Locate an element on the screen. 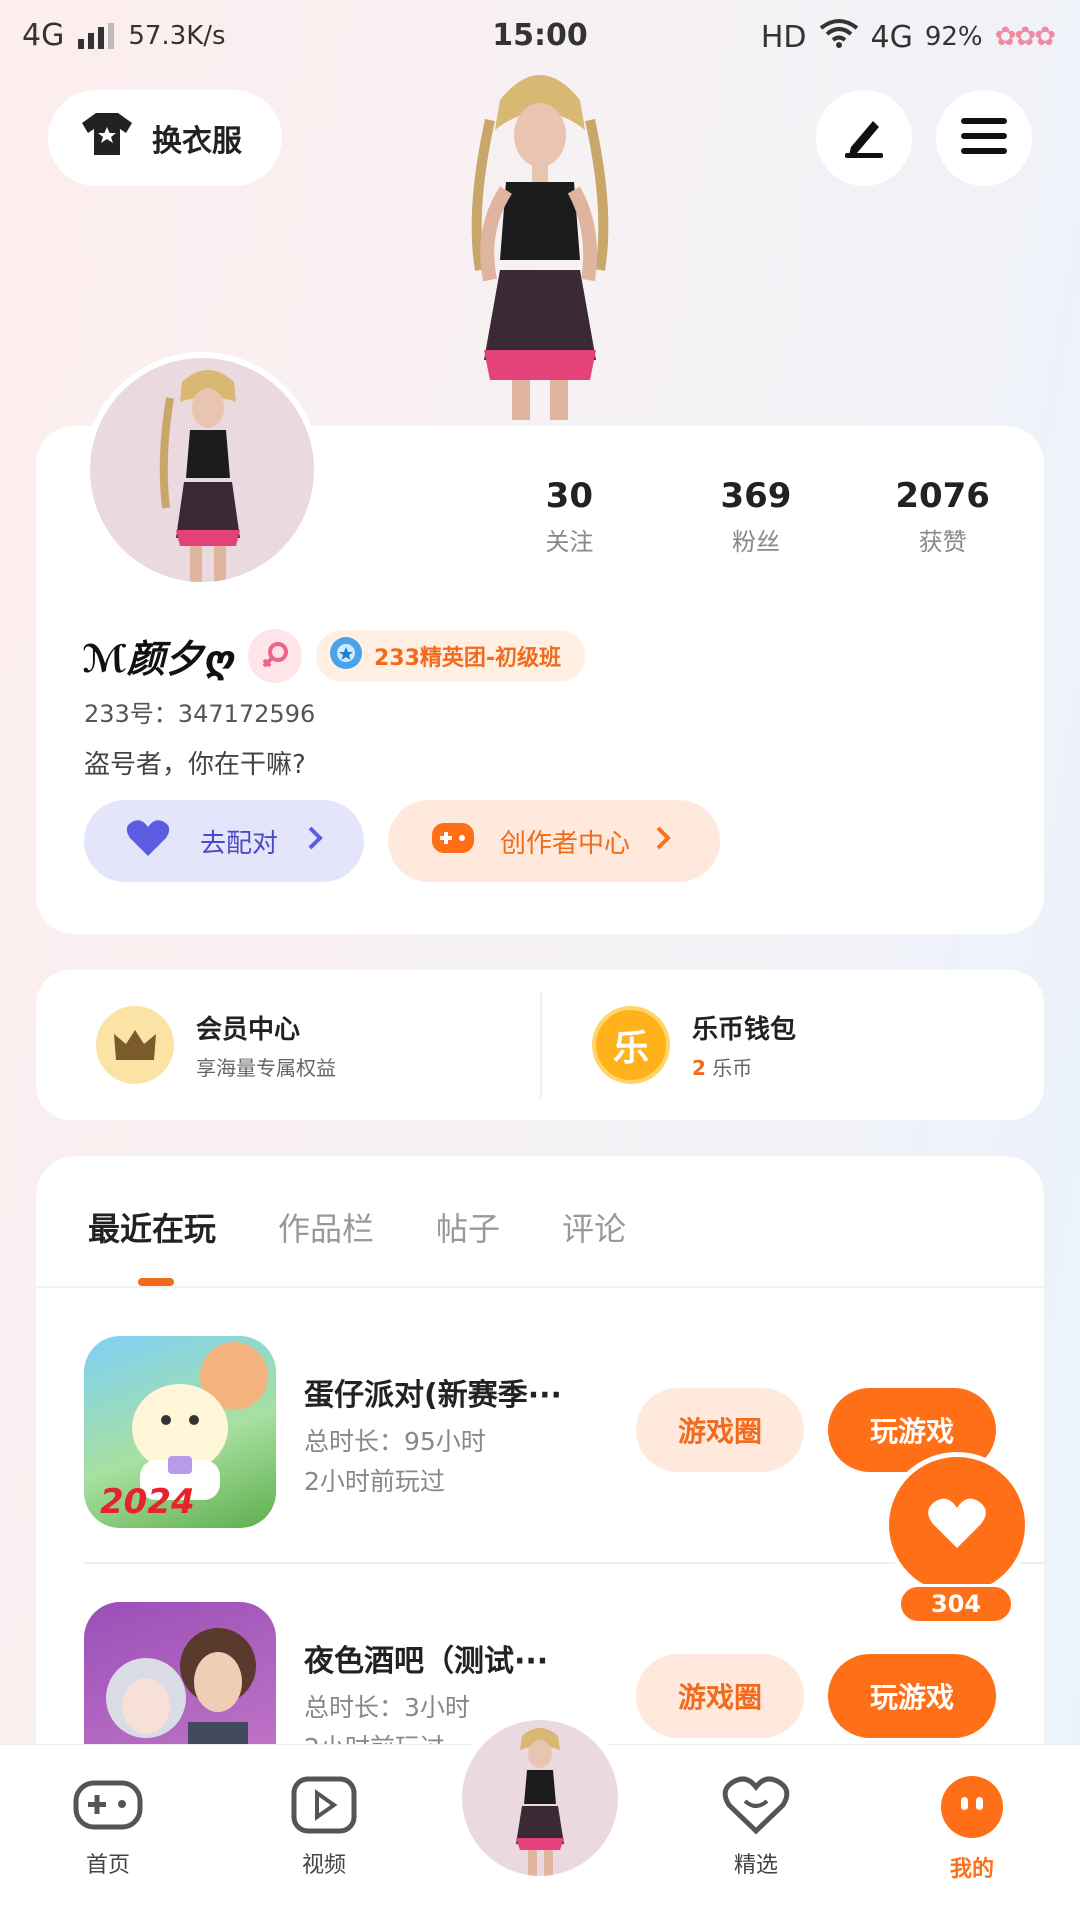 The width and height of the screenshot is (1080, 1920). coin-wallet-balance: 2 乐币 is located at coordinates (744, 1066).